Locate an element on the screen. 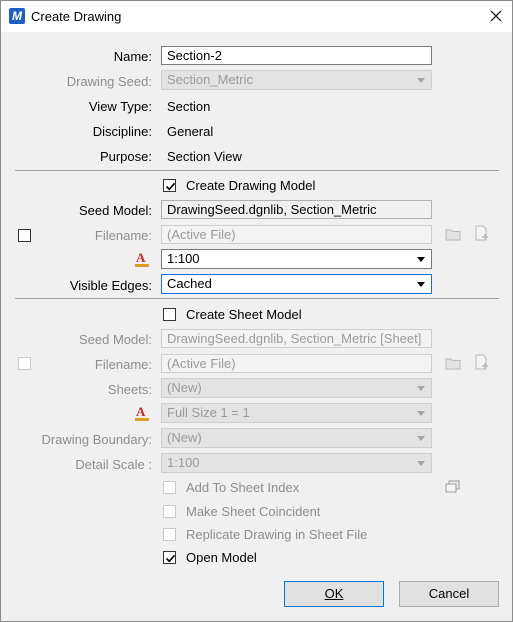 The image size is (513, 622). drawing-scale-value: 1:100 is located at coordinates (183, 258).